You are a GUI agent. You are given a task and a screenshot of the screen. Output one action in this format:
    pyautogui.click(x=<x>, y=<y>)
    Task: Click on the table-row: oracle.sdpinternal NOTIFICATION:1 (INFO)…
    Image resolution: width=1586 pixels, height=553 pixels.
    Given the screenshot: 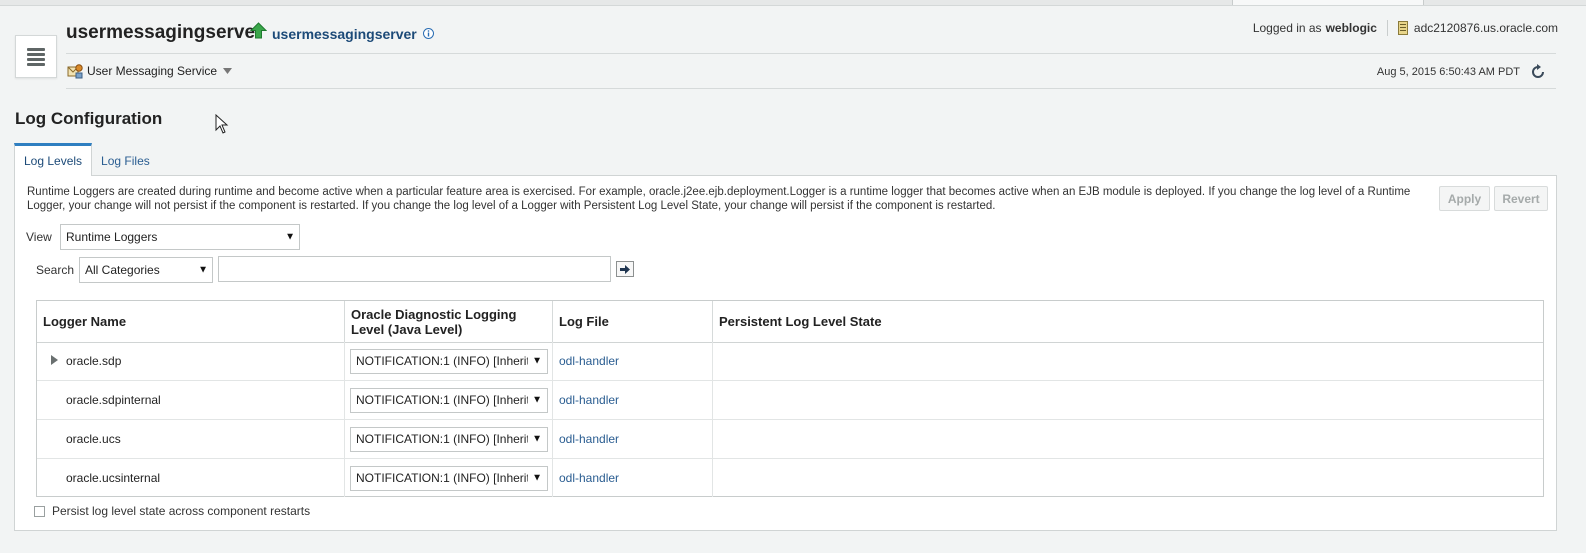 What is the action you would take?
    pyautogui.click(x=790, y=400)
    